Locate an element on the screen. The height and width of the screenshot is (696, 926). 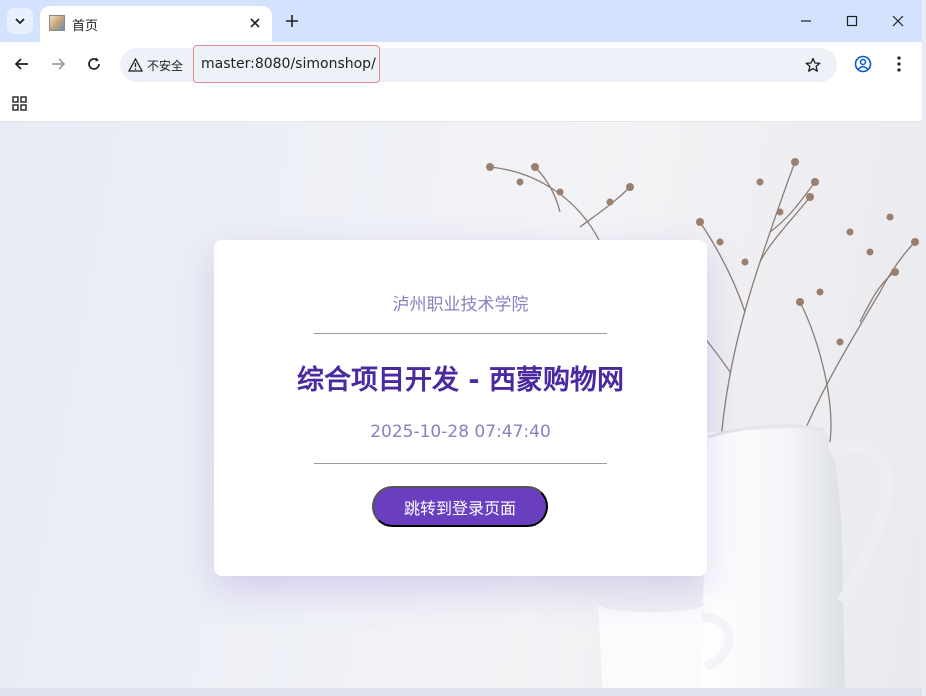
profile-button is located at coordinates (863, 64).